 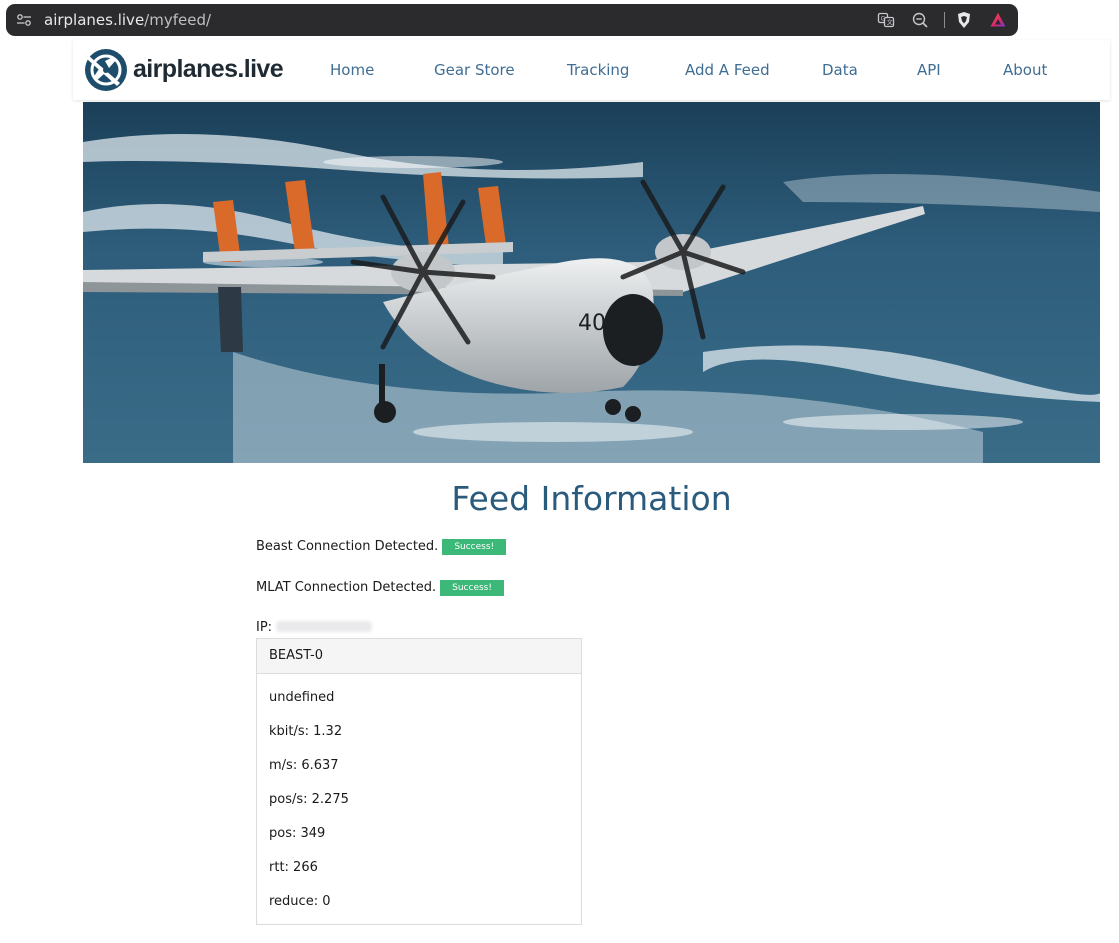 What do you see at coordinates (964, 20) in the screenshot?
I see `brave-shields-icon` at bounding box center [964, 20].